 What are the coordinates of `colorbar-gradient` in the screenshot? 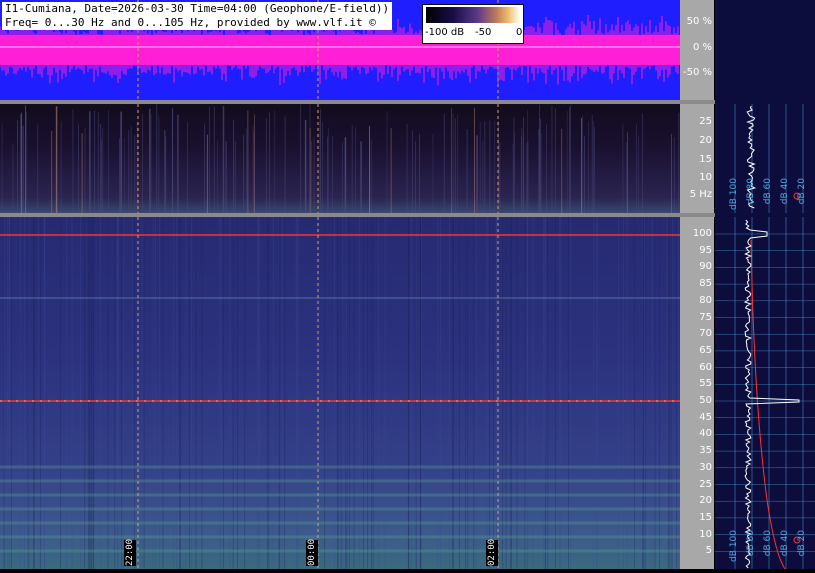 It's located at (473, 15).